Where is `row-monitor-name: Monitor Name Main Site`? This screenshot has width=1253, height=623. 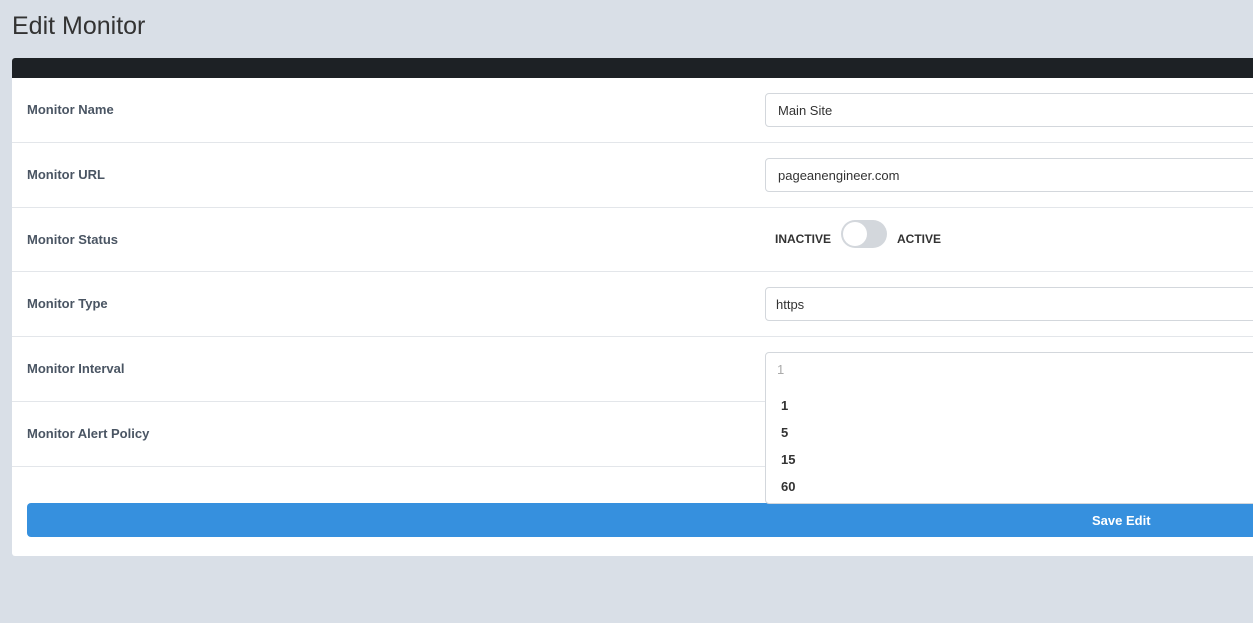 row-monitor-name: Monitor Name Main Site is located at coordinates (632, 110).